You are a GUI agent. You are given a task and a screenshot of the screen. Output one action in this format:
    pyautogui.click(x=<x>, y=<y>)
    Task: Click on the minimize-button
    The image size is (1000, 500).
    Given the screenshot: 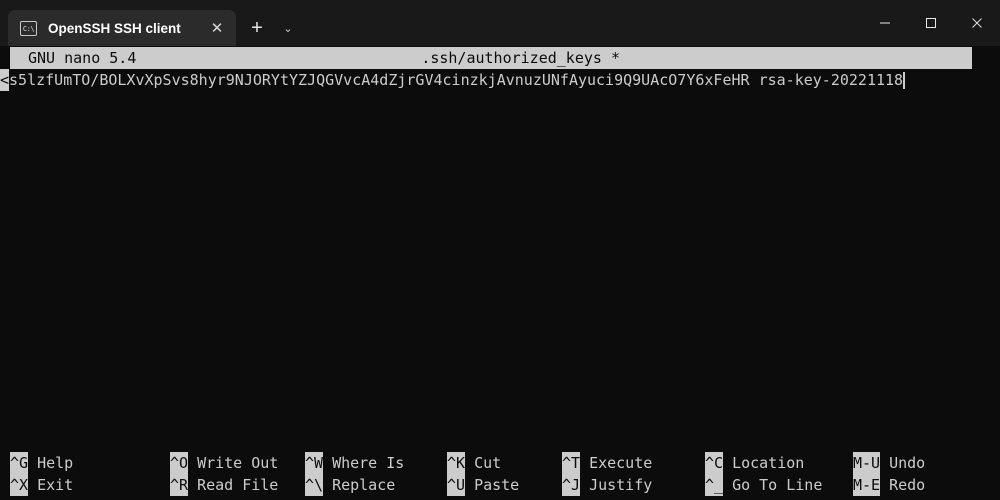 What is the action you would take?
    pyautogui.click(x=885, y=23)
    